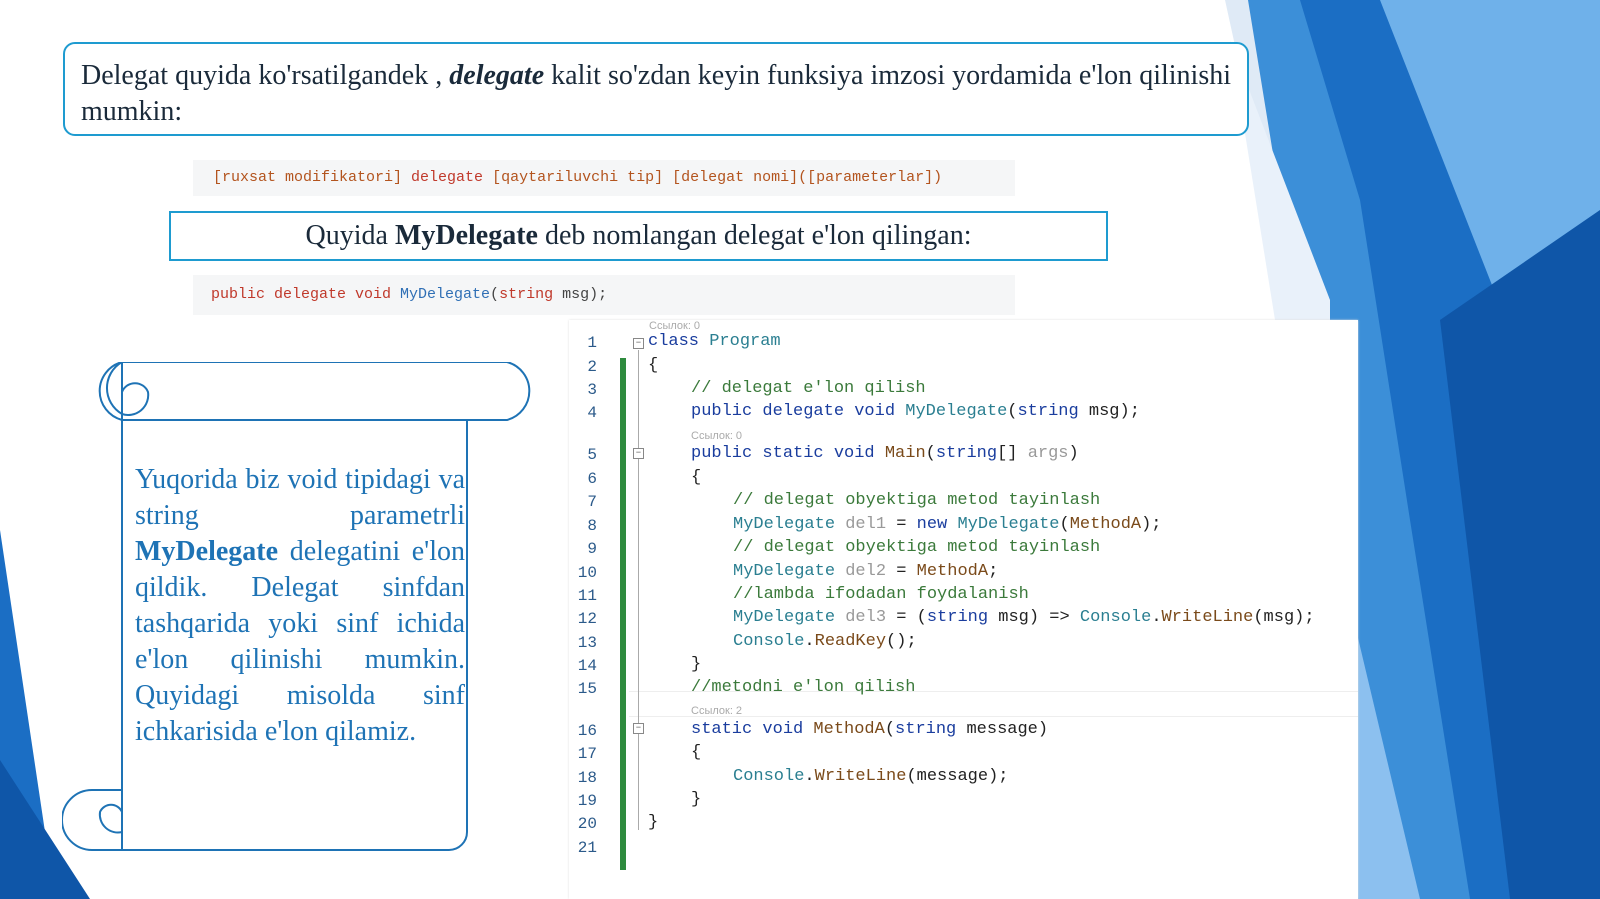 This screenshot has width=1600, height=899. What do you see at coordinates (866, 524) in the screenshot?
I see `code-token: del1` at bounding box center [866, 524].